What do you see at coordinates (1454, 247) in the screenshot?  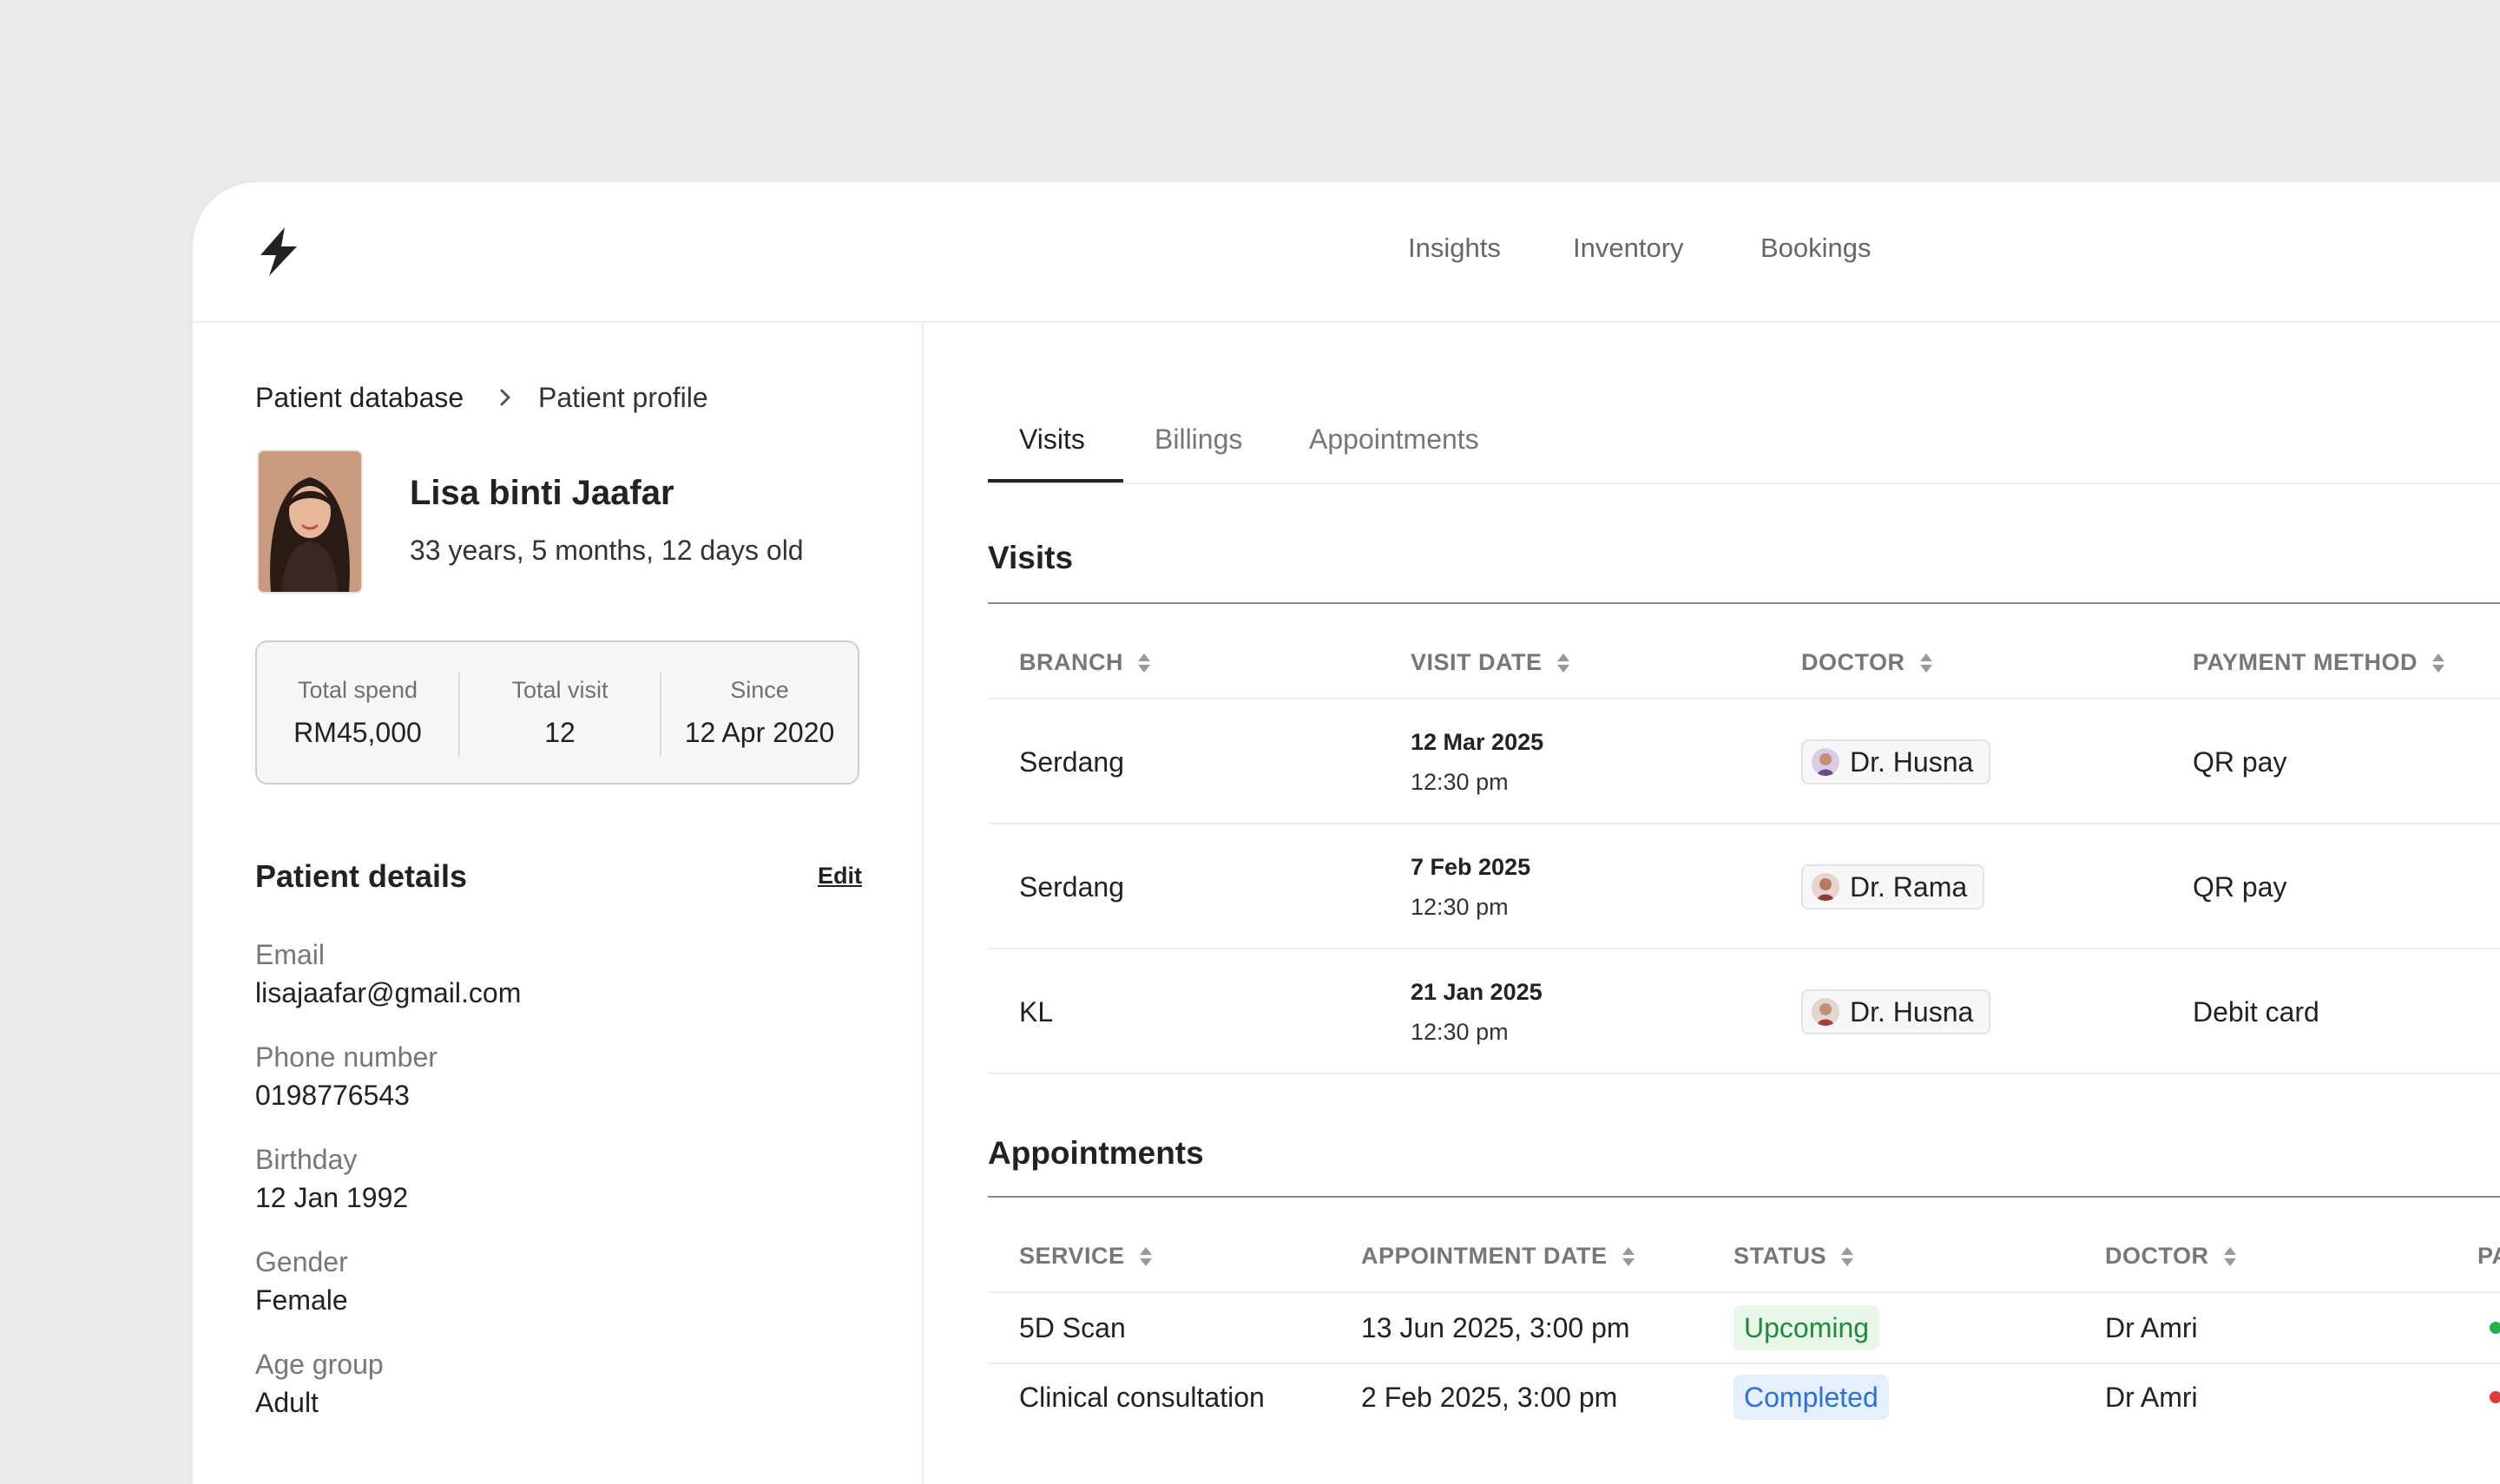 I see `nav-insights: Insights` at bounding box center [1454, 247].